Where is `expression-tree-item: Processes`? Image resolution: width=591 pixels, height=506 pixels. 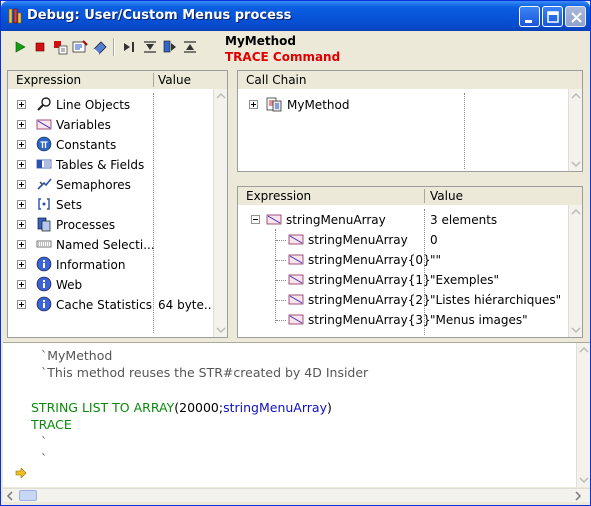
expression-tree-item: Processes is located at coordinates (110, 225).